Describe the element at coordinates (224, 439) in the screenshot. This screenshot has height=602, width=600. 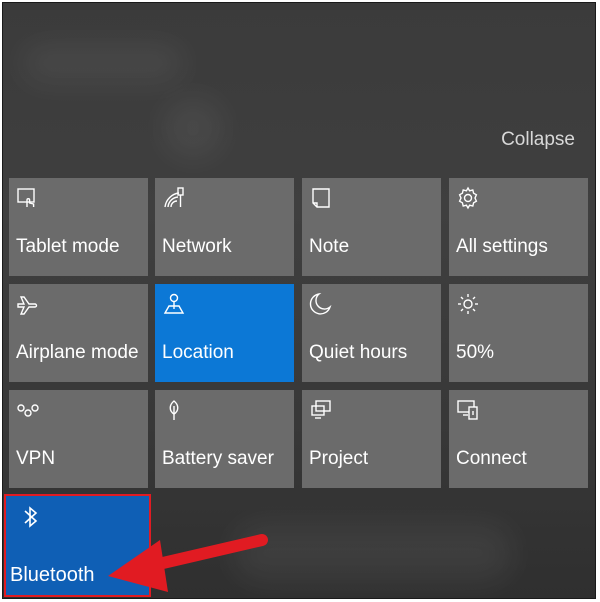
I see `tile-battery-saver: Battery saver` at that location.